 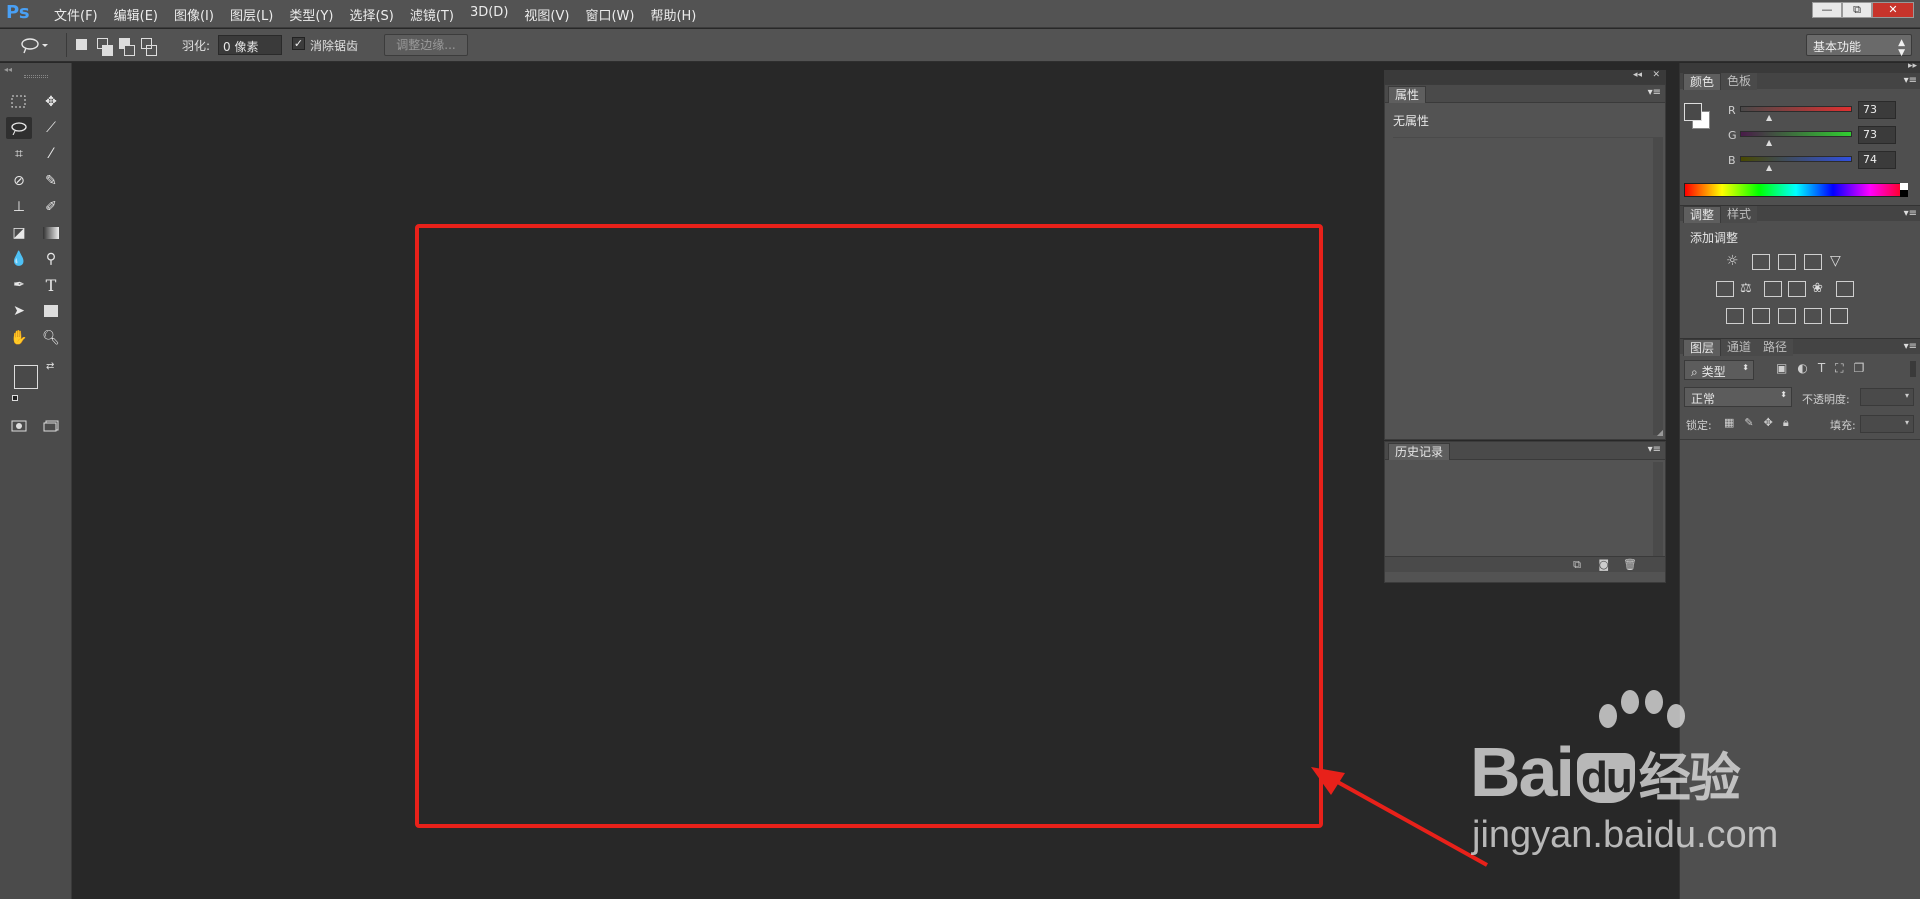 I want to click on menu-item-3: 图层(L), so click(x=251, y=14).